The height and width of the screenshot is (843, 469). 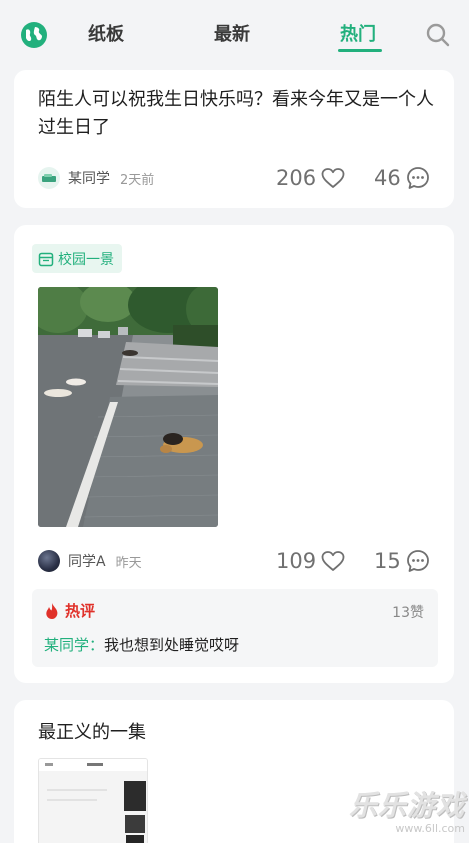 What do you see at coordinates (387, 178) in the screenshot?
I see `comment-count: 46` at bounding box center [387, 178].